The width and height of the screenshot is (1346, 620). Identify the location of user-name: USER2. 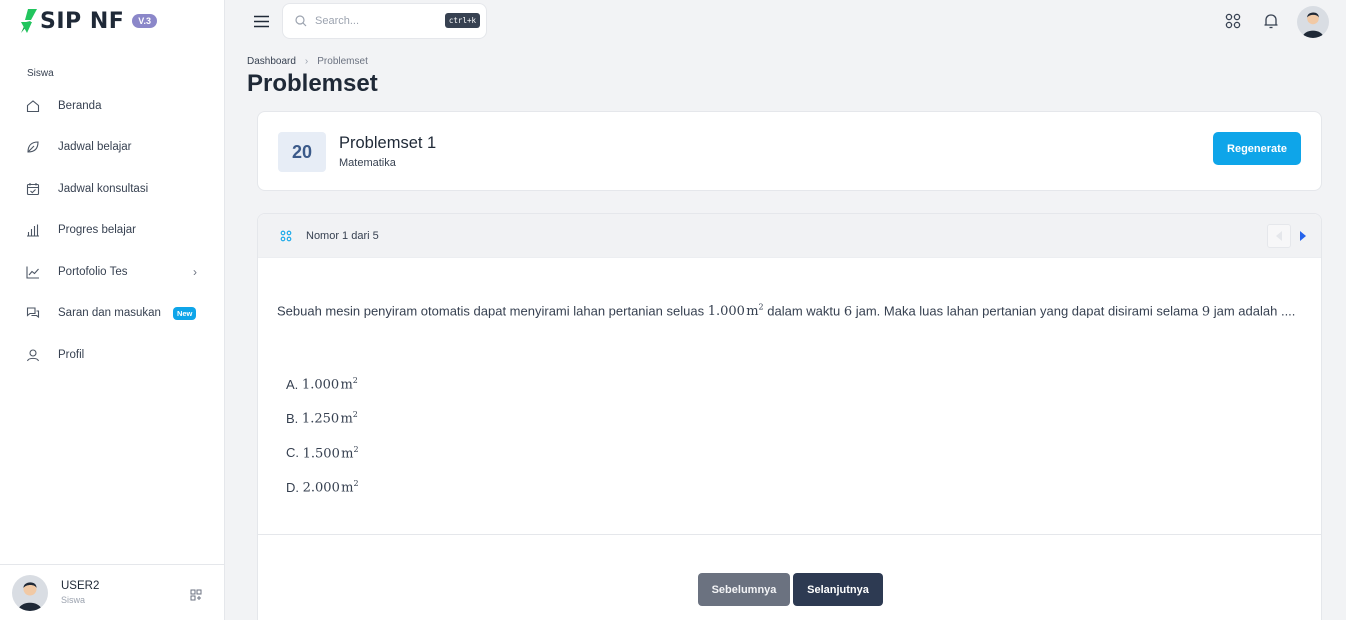
(80, 586).